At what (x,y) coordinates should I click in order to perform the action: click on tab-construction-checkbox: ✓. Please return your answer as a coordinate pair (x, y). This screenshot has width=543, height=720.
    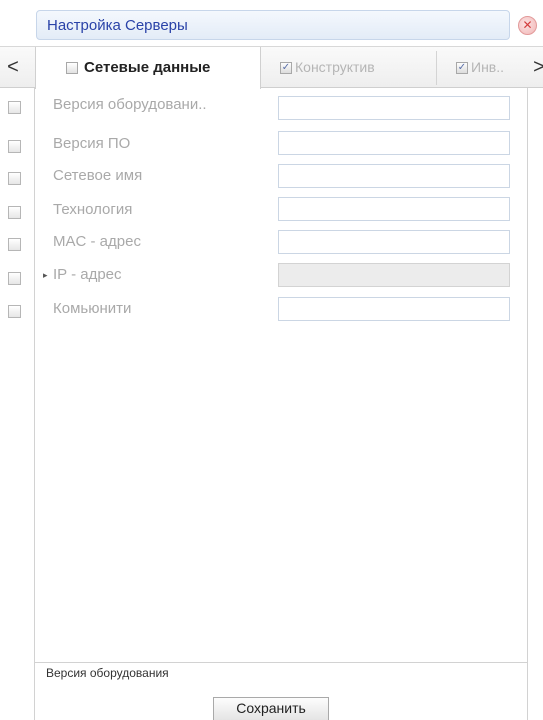
    Looking at the image, I should click on (286, 68).